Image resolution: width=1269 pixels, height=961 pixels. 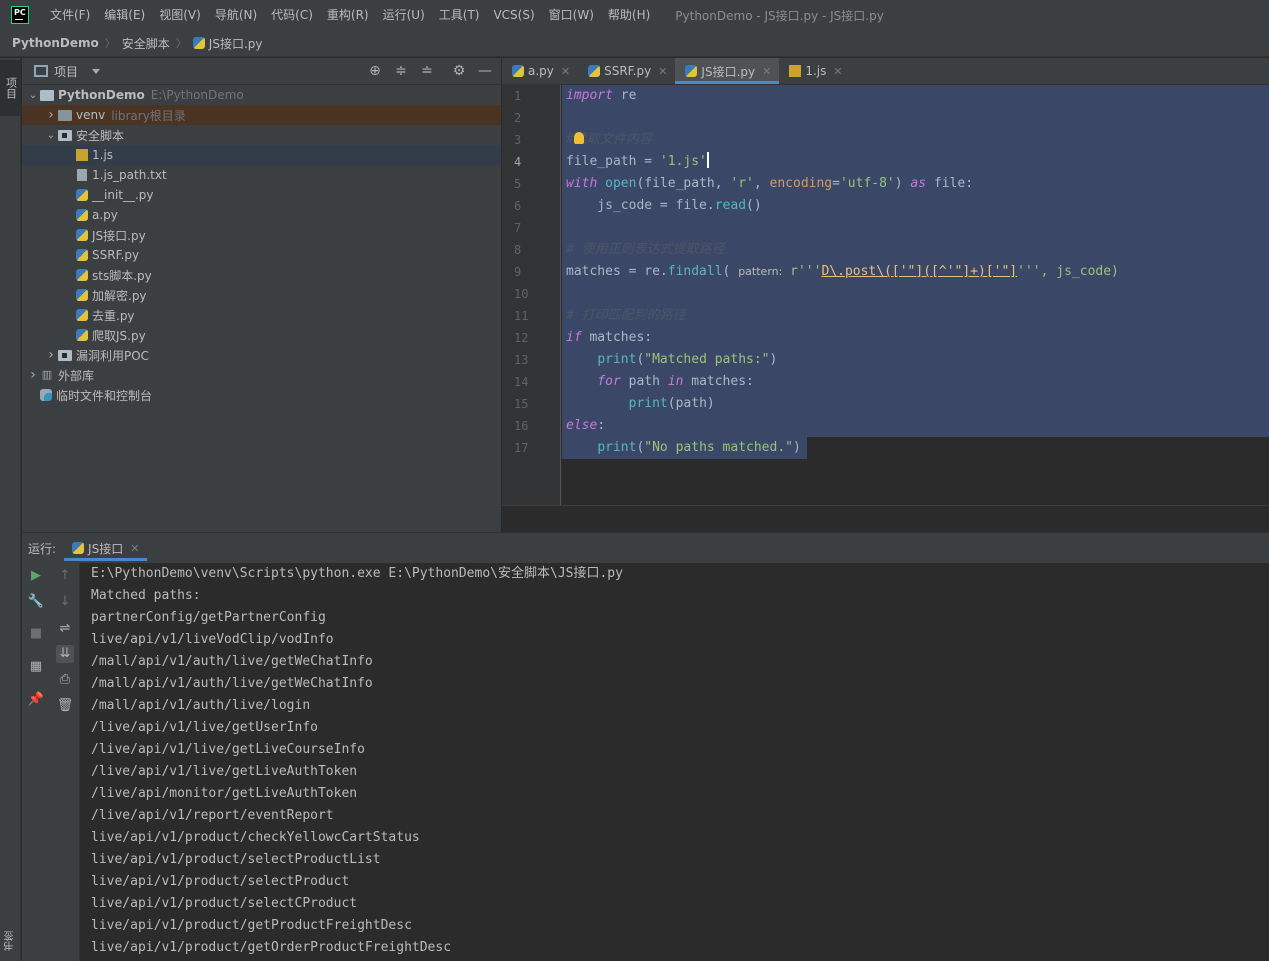 What do you see at coordinates (146, 43) in the screenshot?
I see `breadcrumb-folder: 安全脚本` at bounding box center [146, 43].